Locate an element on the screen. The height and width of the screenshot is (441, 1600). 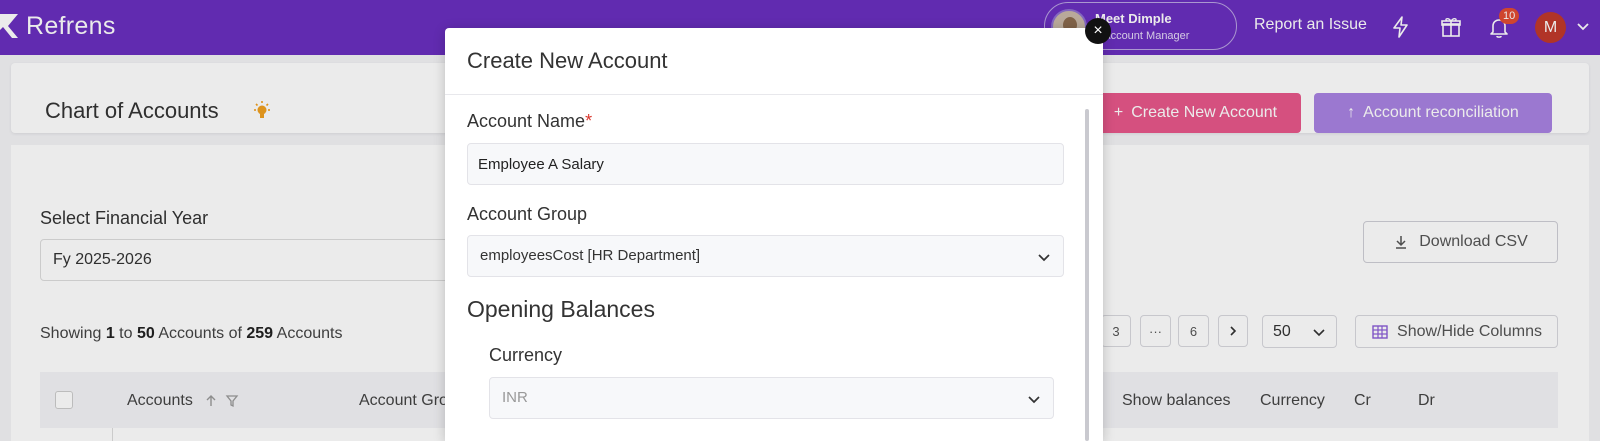
currency-label: Currency is located at coordinates (526, 355).